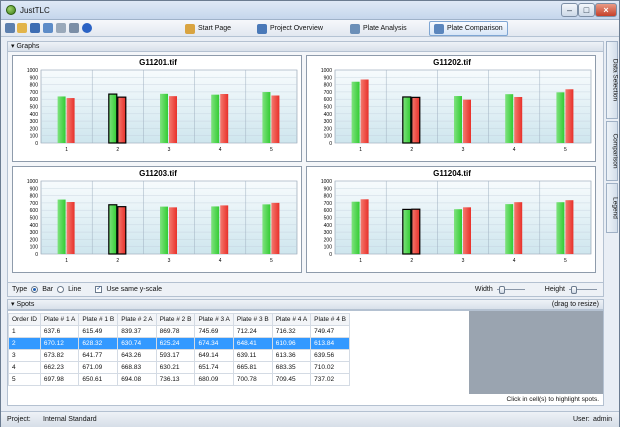 The image size is (620, 427). Describe the element at coordinates (34, 78) in the screenshot. I see `y-tick-label: 900` at that location.